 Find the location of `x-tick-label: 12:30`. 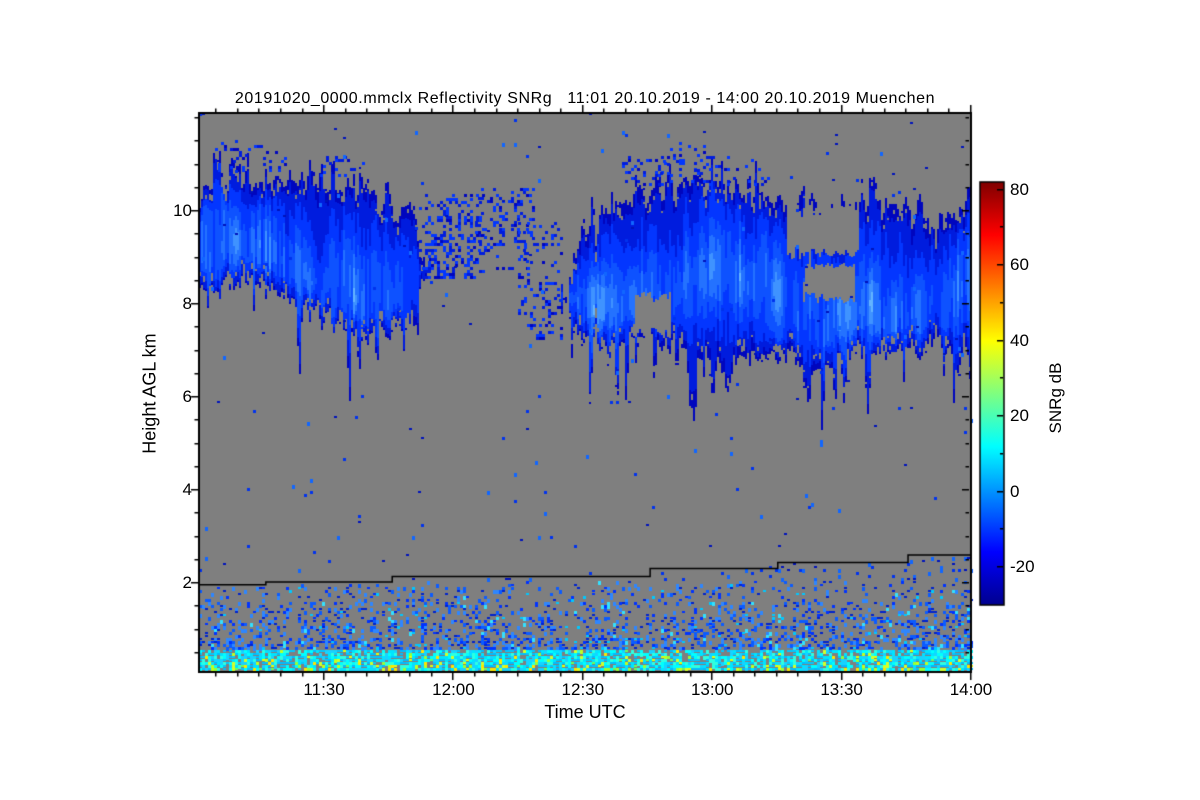

x-tick-label: 12:30 is located at coordinates (583, 689).